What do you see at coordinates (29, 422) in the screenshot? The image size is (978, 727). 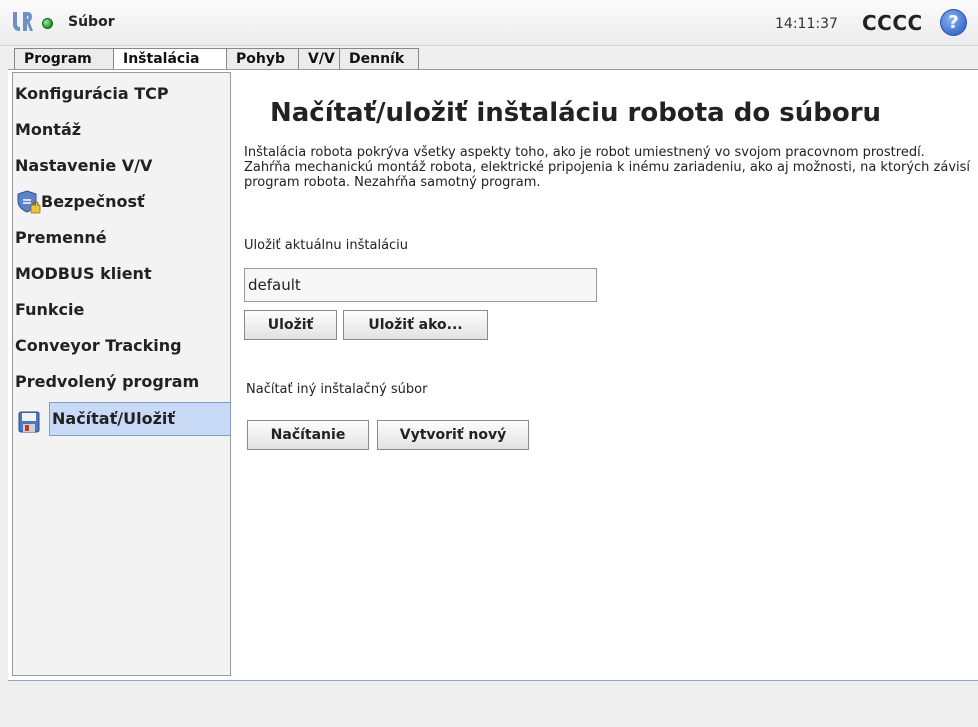 I see `floppy-disk-icon` at bounding box center [29, 422].